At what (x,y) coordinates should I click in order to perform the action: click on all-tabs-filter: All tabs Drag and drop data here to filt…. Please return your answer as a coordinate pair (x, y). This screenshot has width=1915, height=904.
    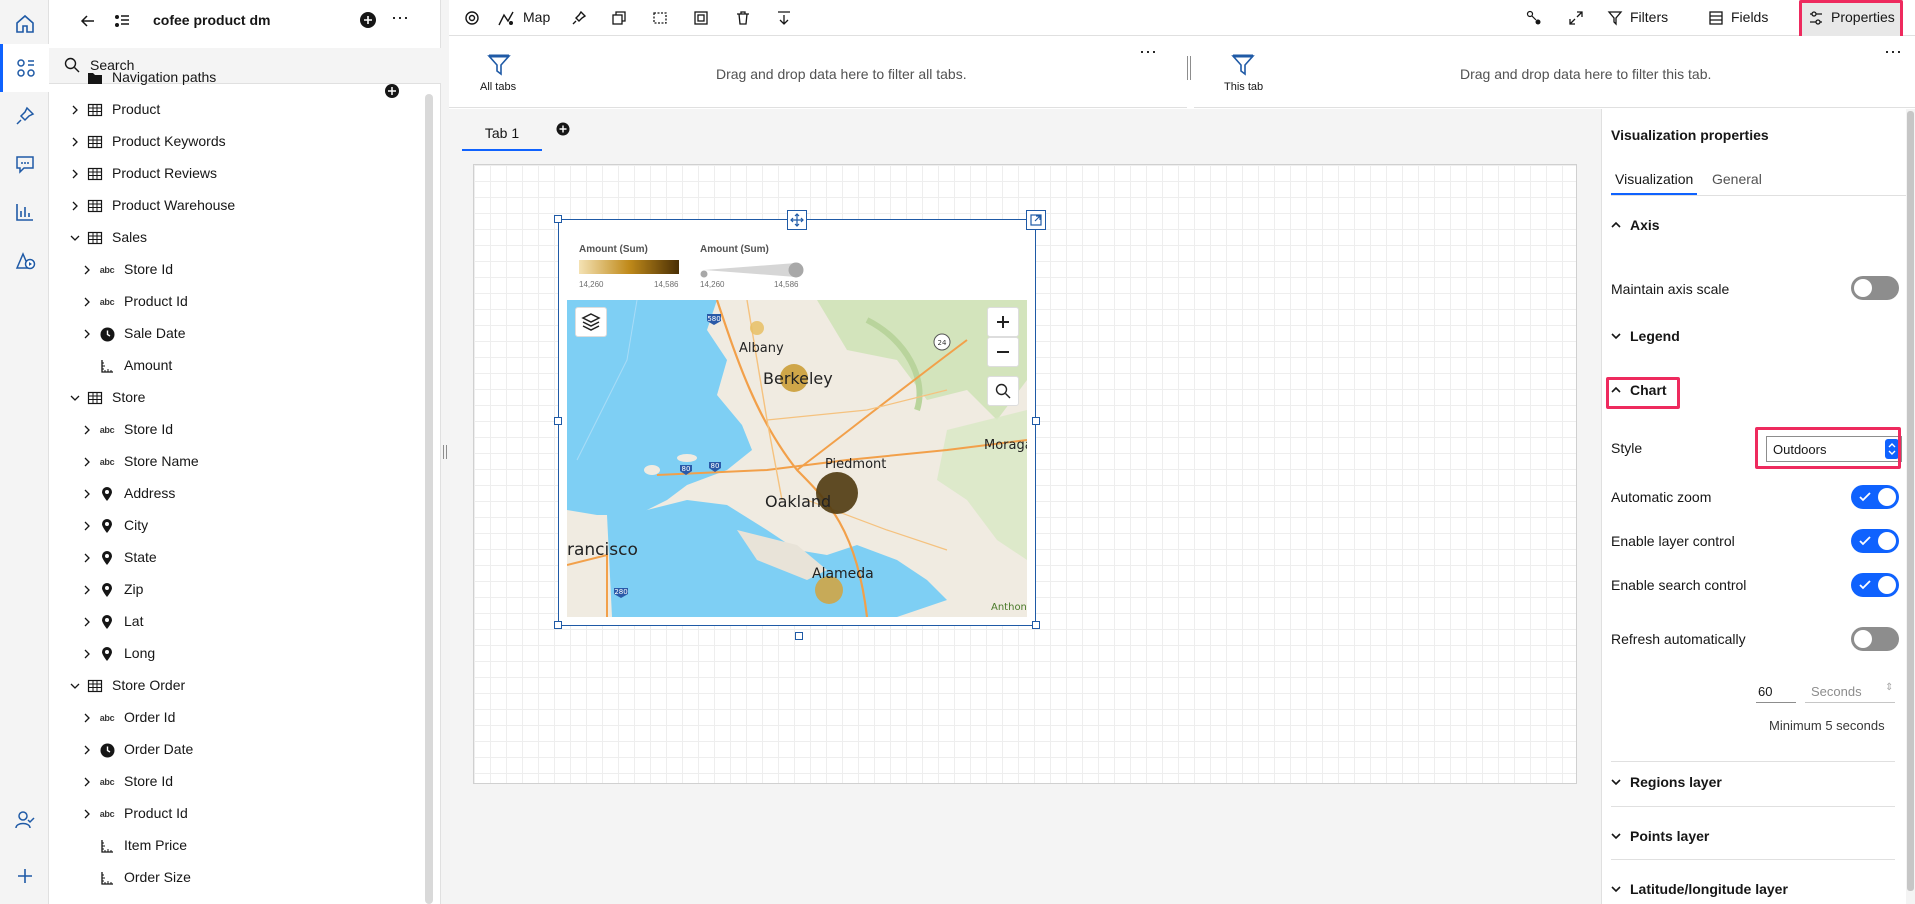
    Looking at the image, I should click on (818, 72).